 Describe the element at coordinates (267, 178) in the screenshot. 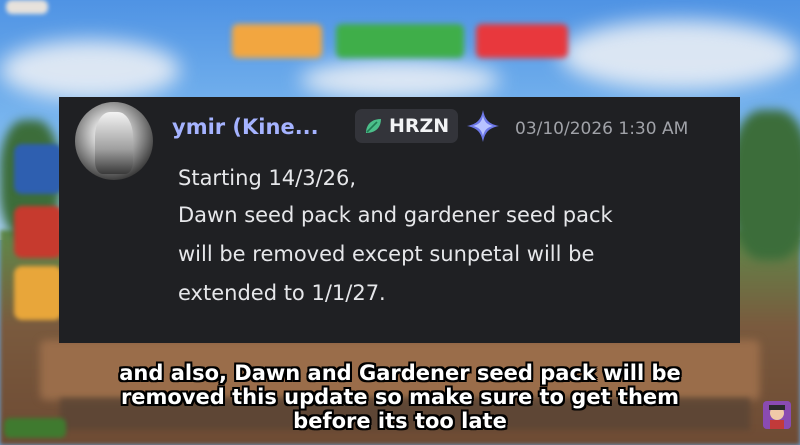

I see `message-line: Starting 14/3/26,` at that location.